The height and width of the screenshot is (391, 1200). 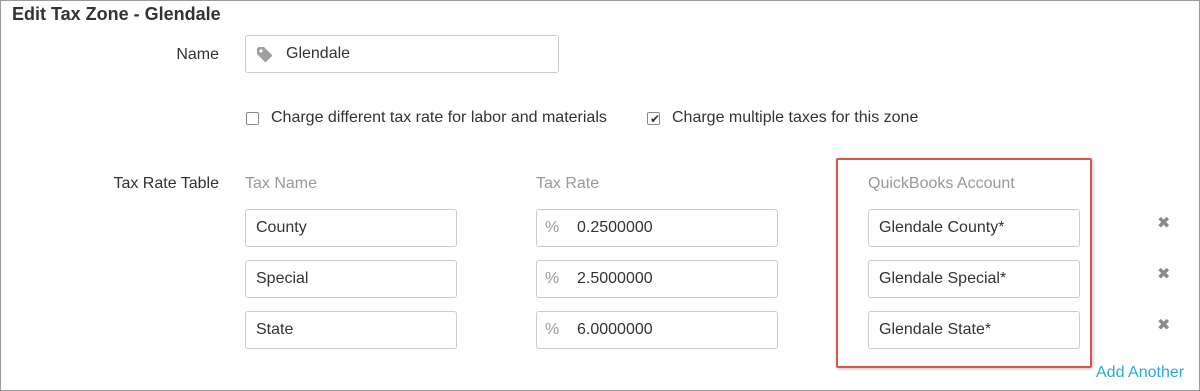 What do you see at coordinates (615, 227) in the screenshot?
I see `tax-rate-value: 0.2500000` at bounding box center [615, 227].